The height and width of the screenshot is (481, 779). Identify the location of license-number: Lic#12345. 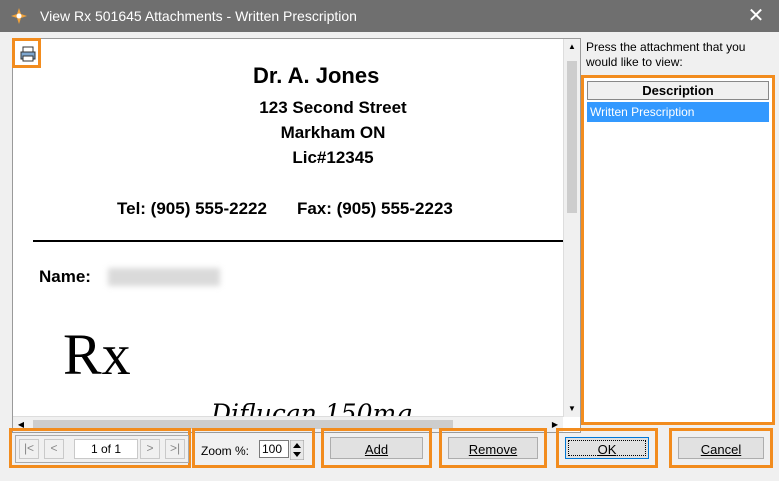
(333, 157).